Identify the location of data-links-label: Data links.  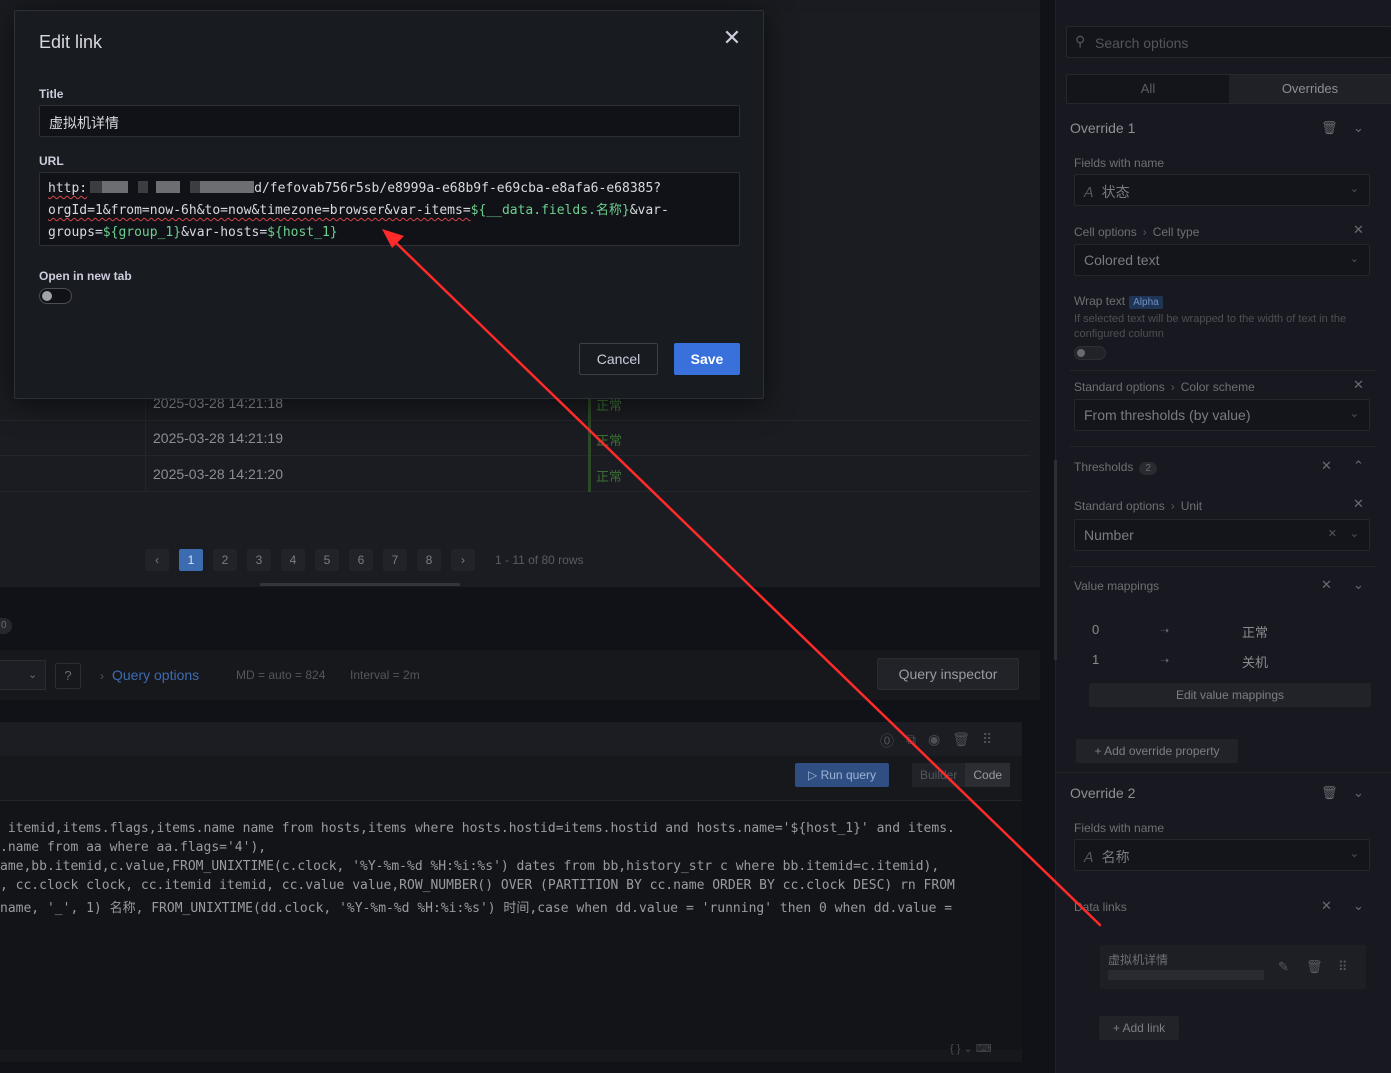
(1100, 907).